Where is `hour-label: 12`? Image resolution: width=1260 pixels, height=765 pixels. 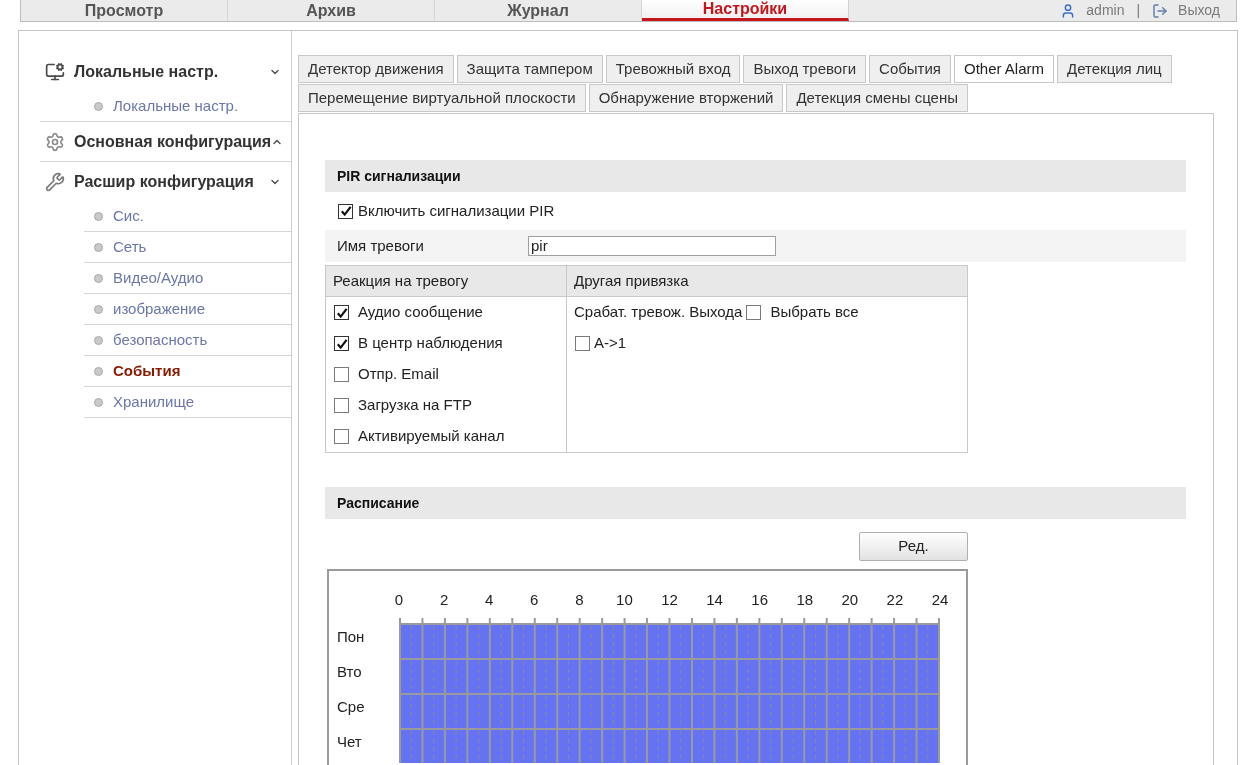 hour-label: 12 is located at coordinates (669, 600).